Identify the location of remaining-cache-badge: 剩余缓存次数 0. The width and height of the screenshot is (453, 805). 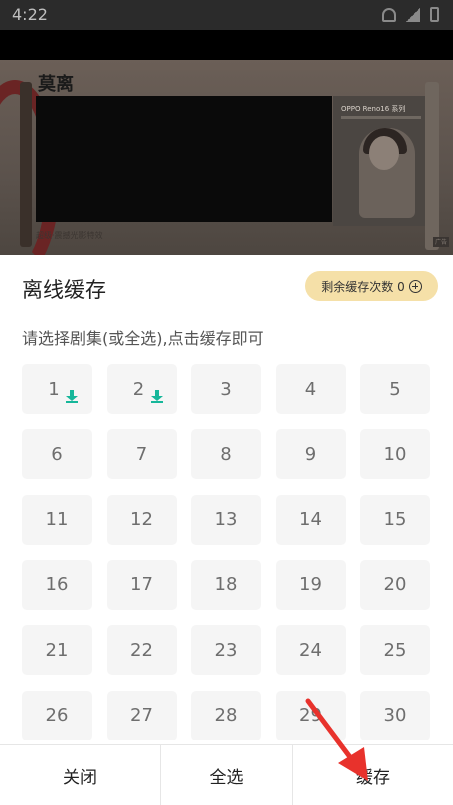
(371, 286).